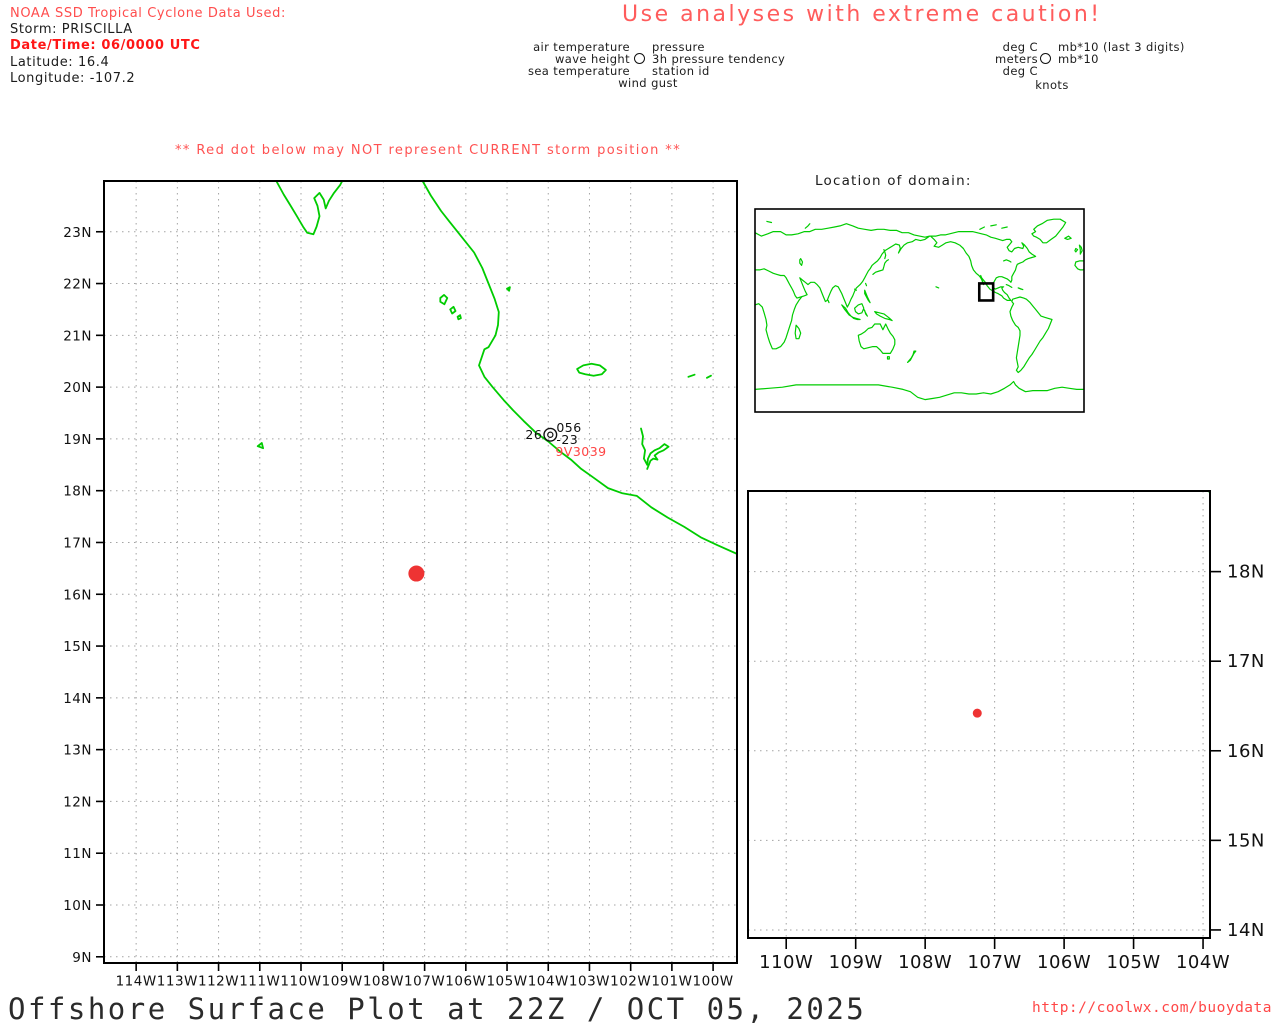 The image size is (1280, 1026). I want to click on station-circle-icon, so click(550, 434).